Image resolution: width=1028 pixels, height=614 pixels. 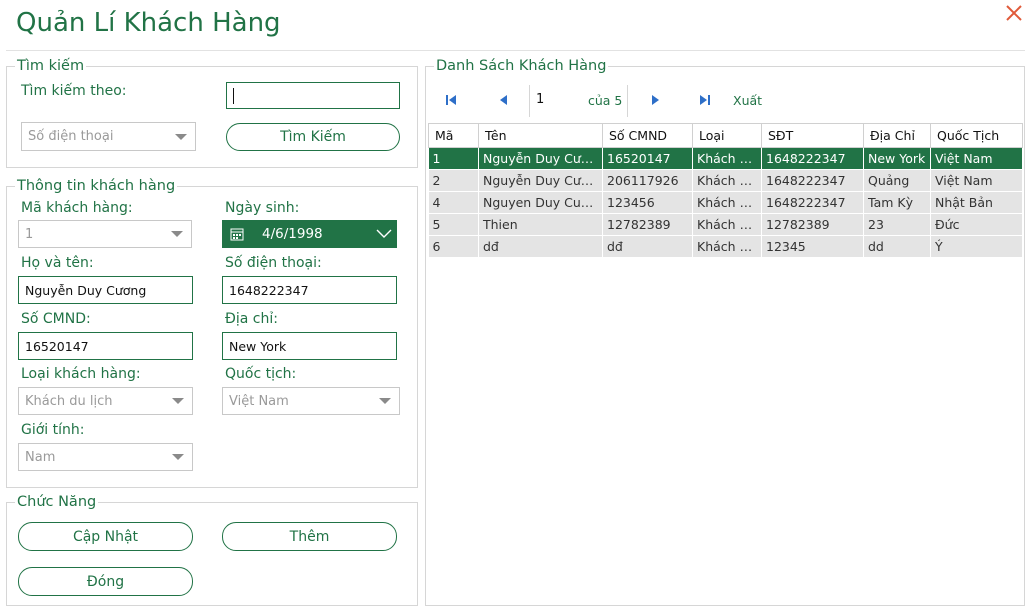 What do you see at coordinates (540, 135) in the screenshot?
I see `column-header-name: Tên` at bounding box center [540, 135].